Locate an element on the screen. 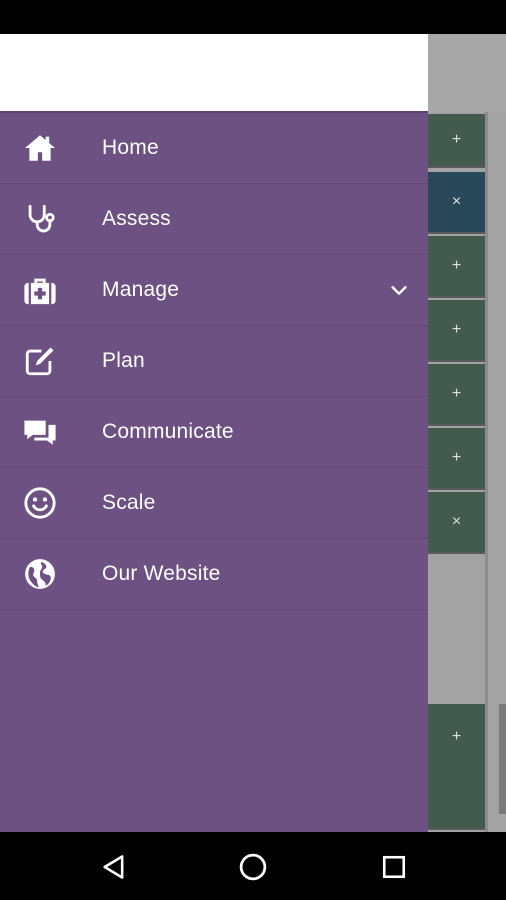 This screenshot has height=900, width=506. menu-item-label: Scale is located at coordinates (129, 502).